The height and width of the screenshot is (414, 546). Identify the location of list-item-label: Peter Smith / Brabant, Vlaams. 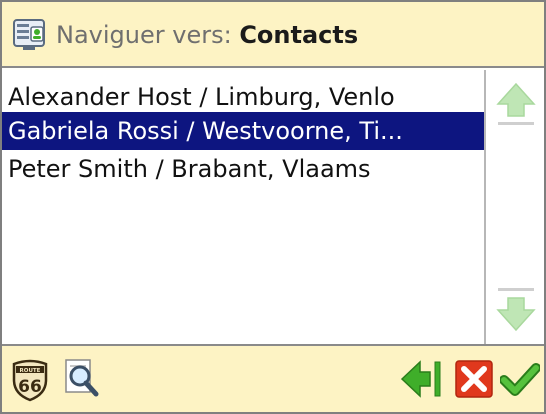
(189, 169).